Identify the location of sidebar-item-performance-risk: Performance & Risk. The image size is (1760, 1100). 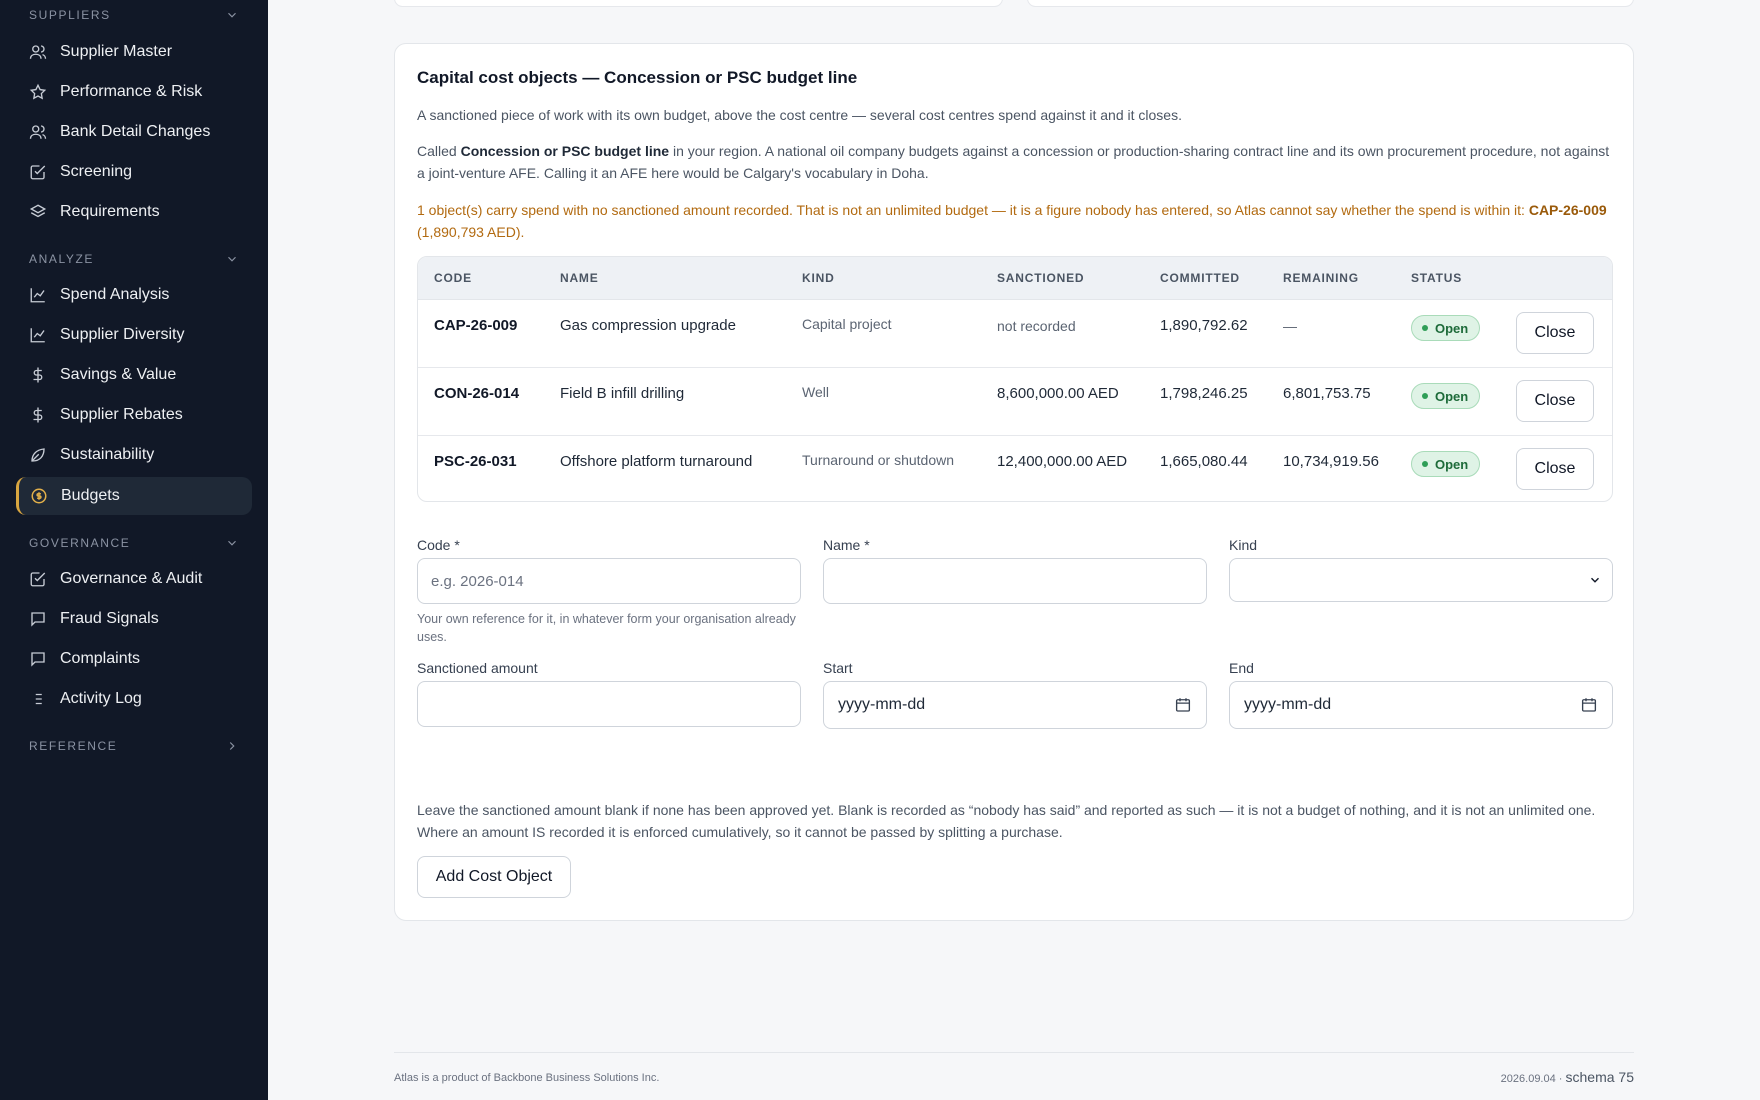
(134, 92).